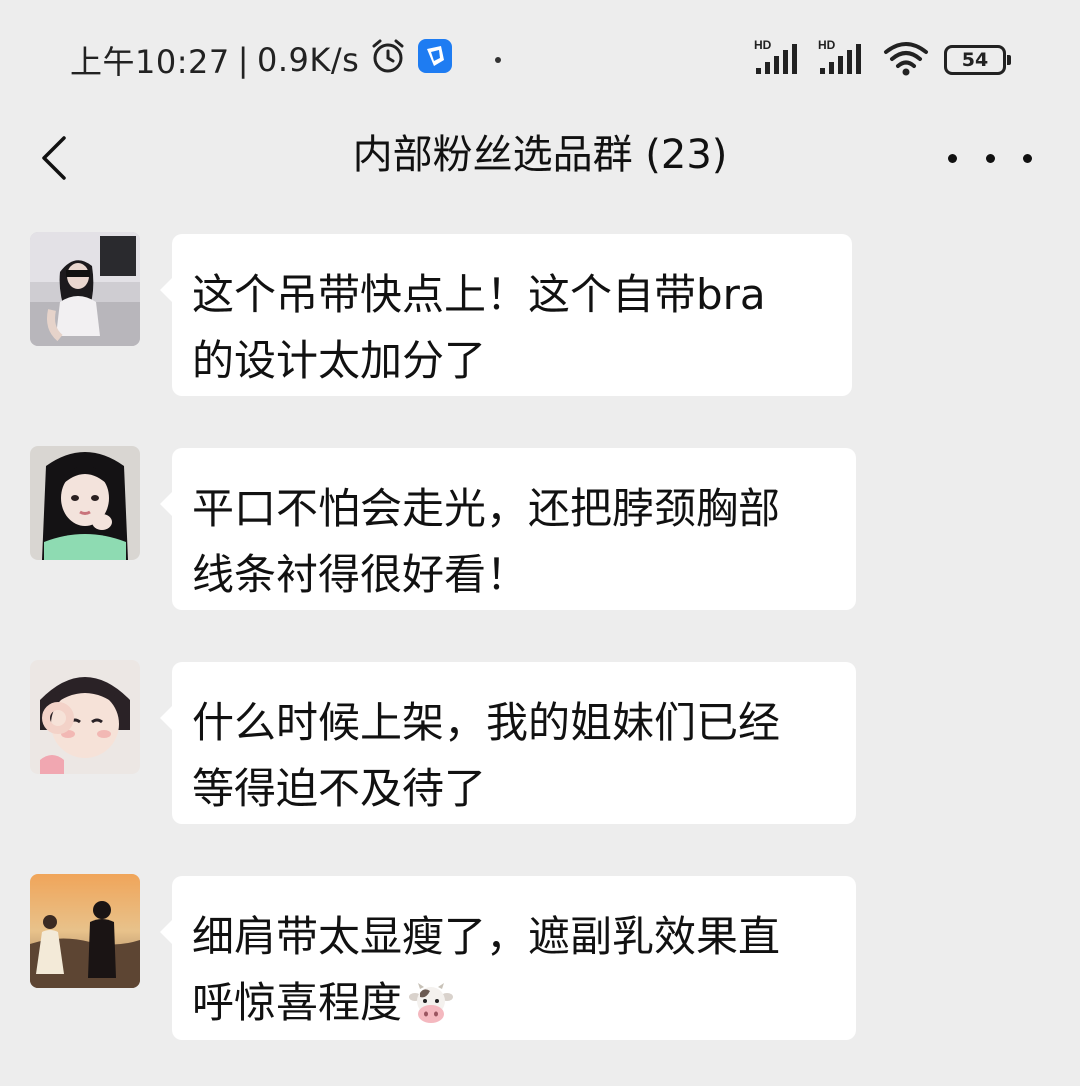 This screenshot has width=1080, height=1086. What do you see at coordinates (540, 55) in the screenshot?
I see `status-bar: 上午10:27 | 0.9K/s HD HD 54` at bounding box center [540, 55].